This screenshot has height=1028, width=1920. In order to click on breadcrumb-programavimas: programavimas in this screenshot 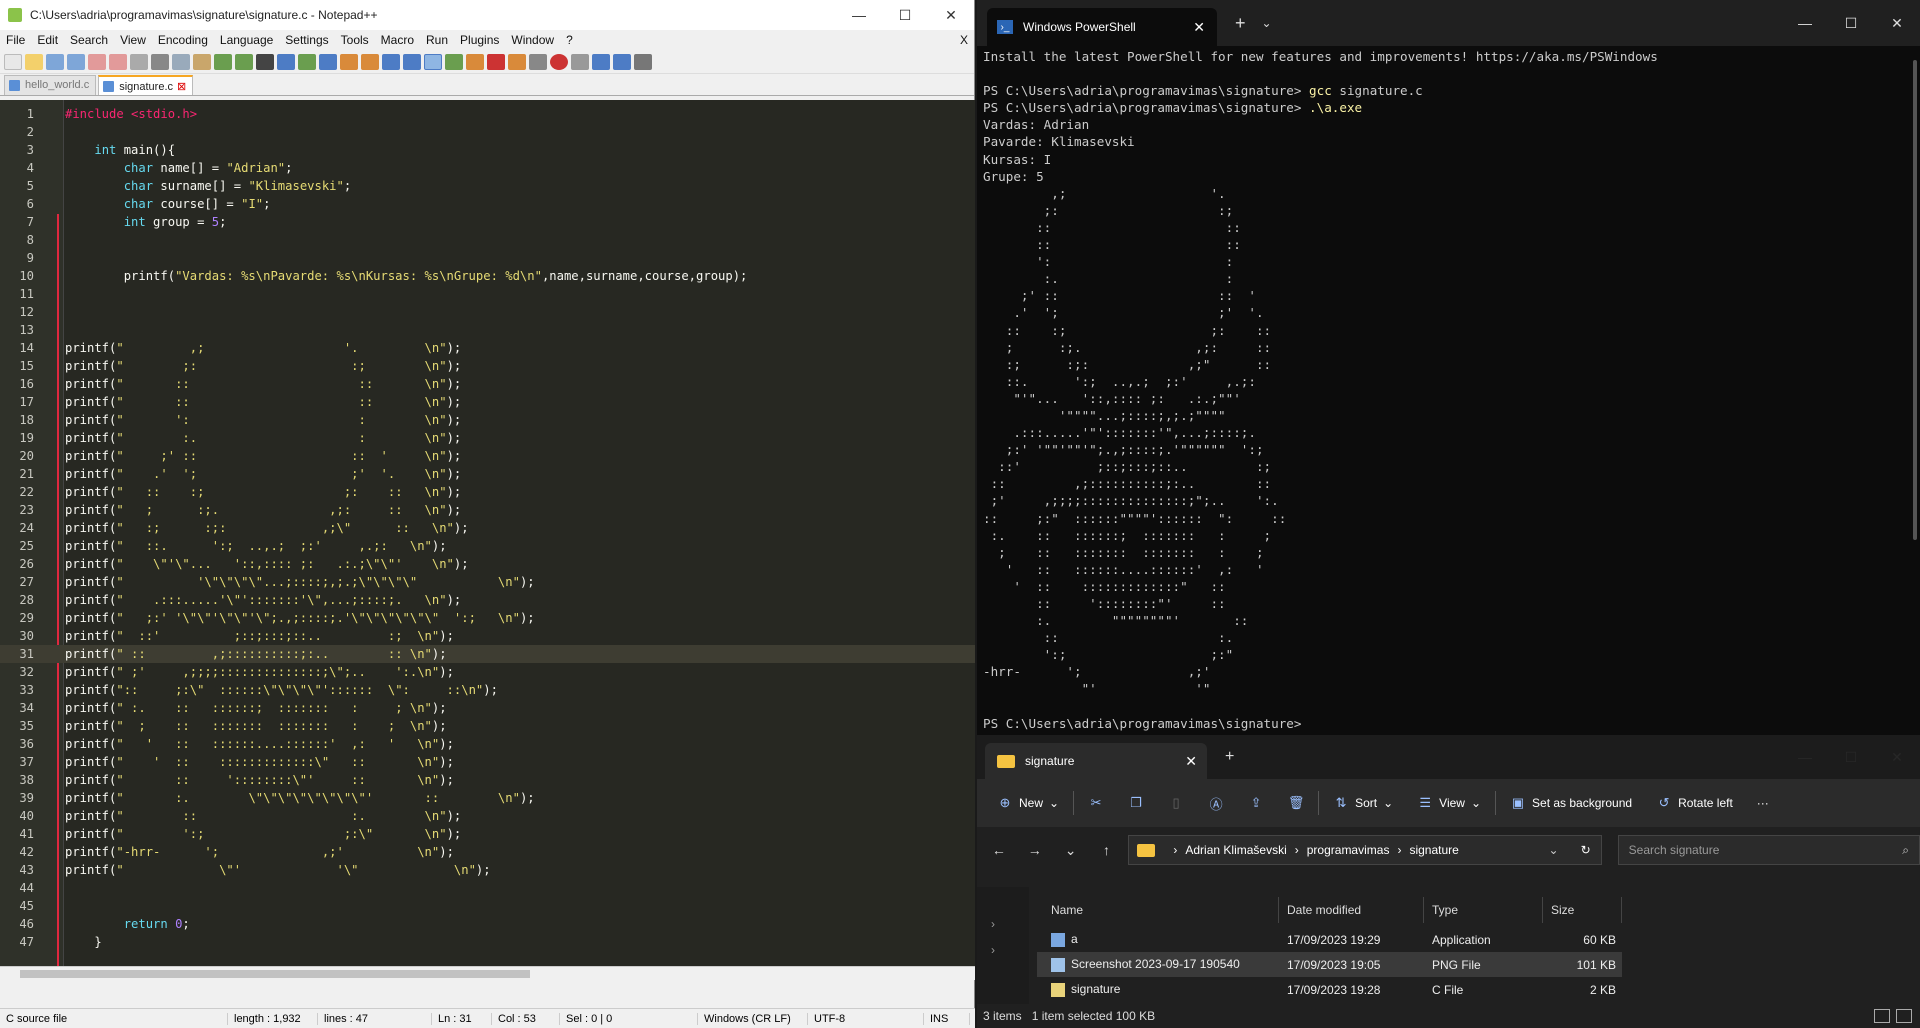, I will do `click(1348, 850)`.